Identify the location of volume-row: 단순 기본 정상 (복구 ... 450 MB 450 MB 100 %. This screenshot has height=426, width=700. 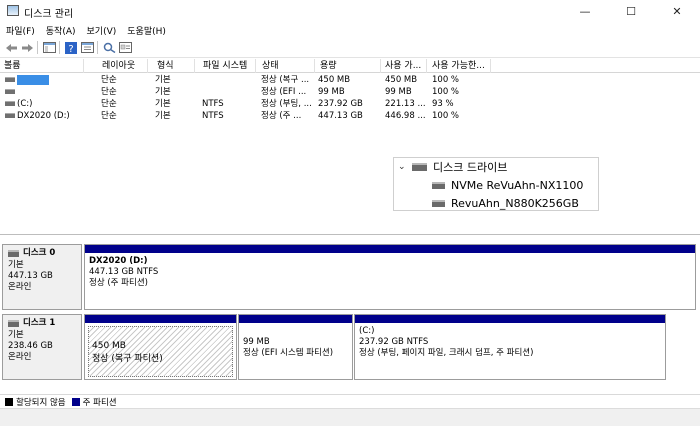
(350, 80).